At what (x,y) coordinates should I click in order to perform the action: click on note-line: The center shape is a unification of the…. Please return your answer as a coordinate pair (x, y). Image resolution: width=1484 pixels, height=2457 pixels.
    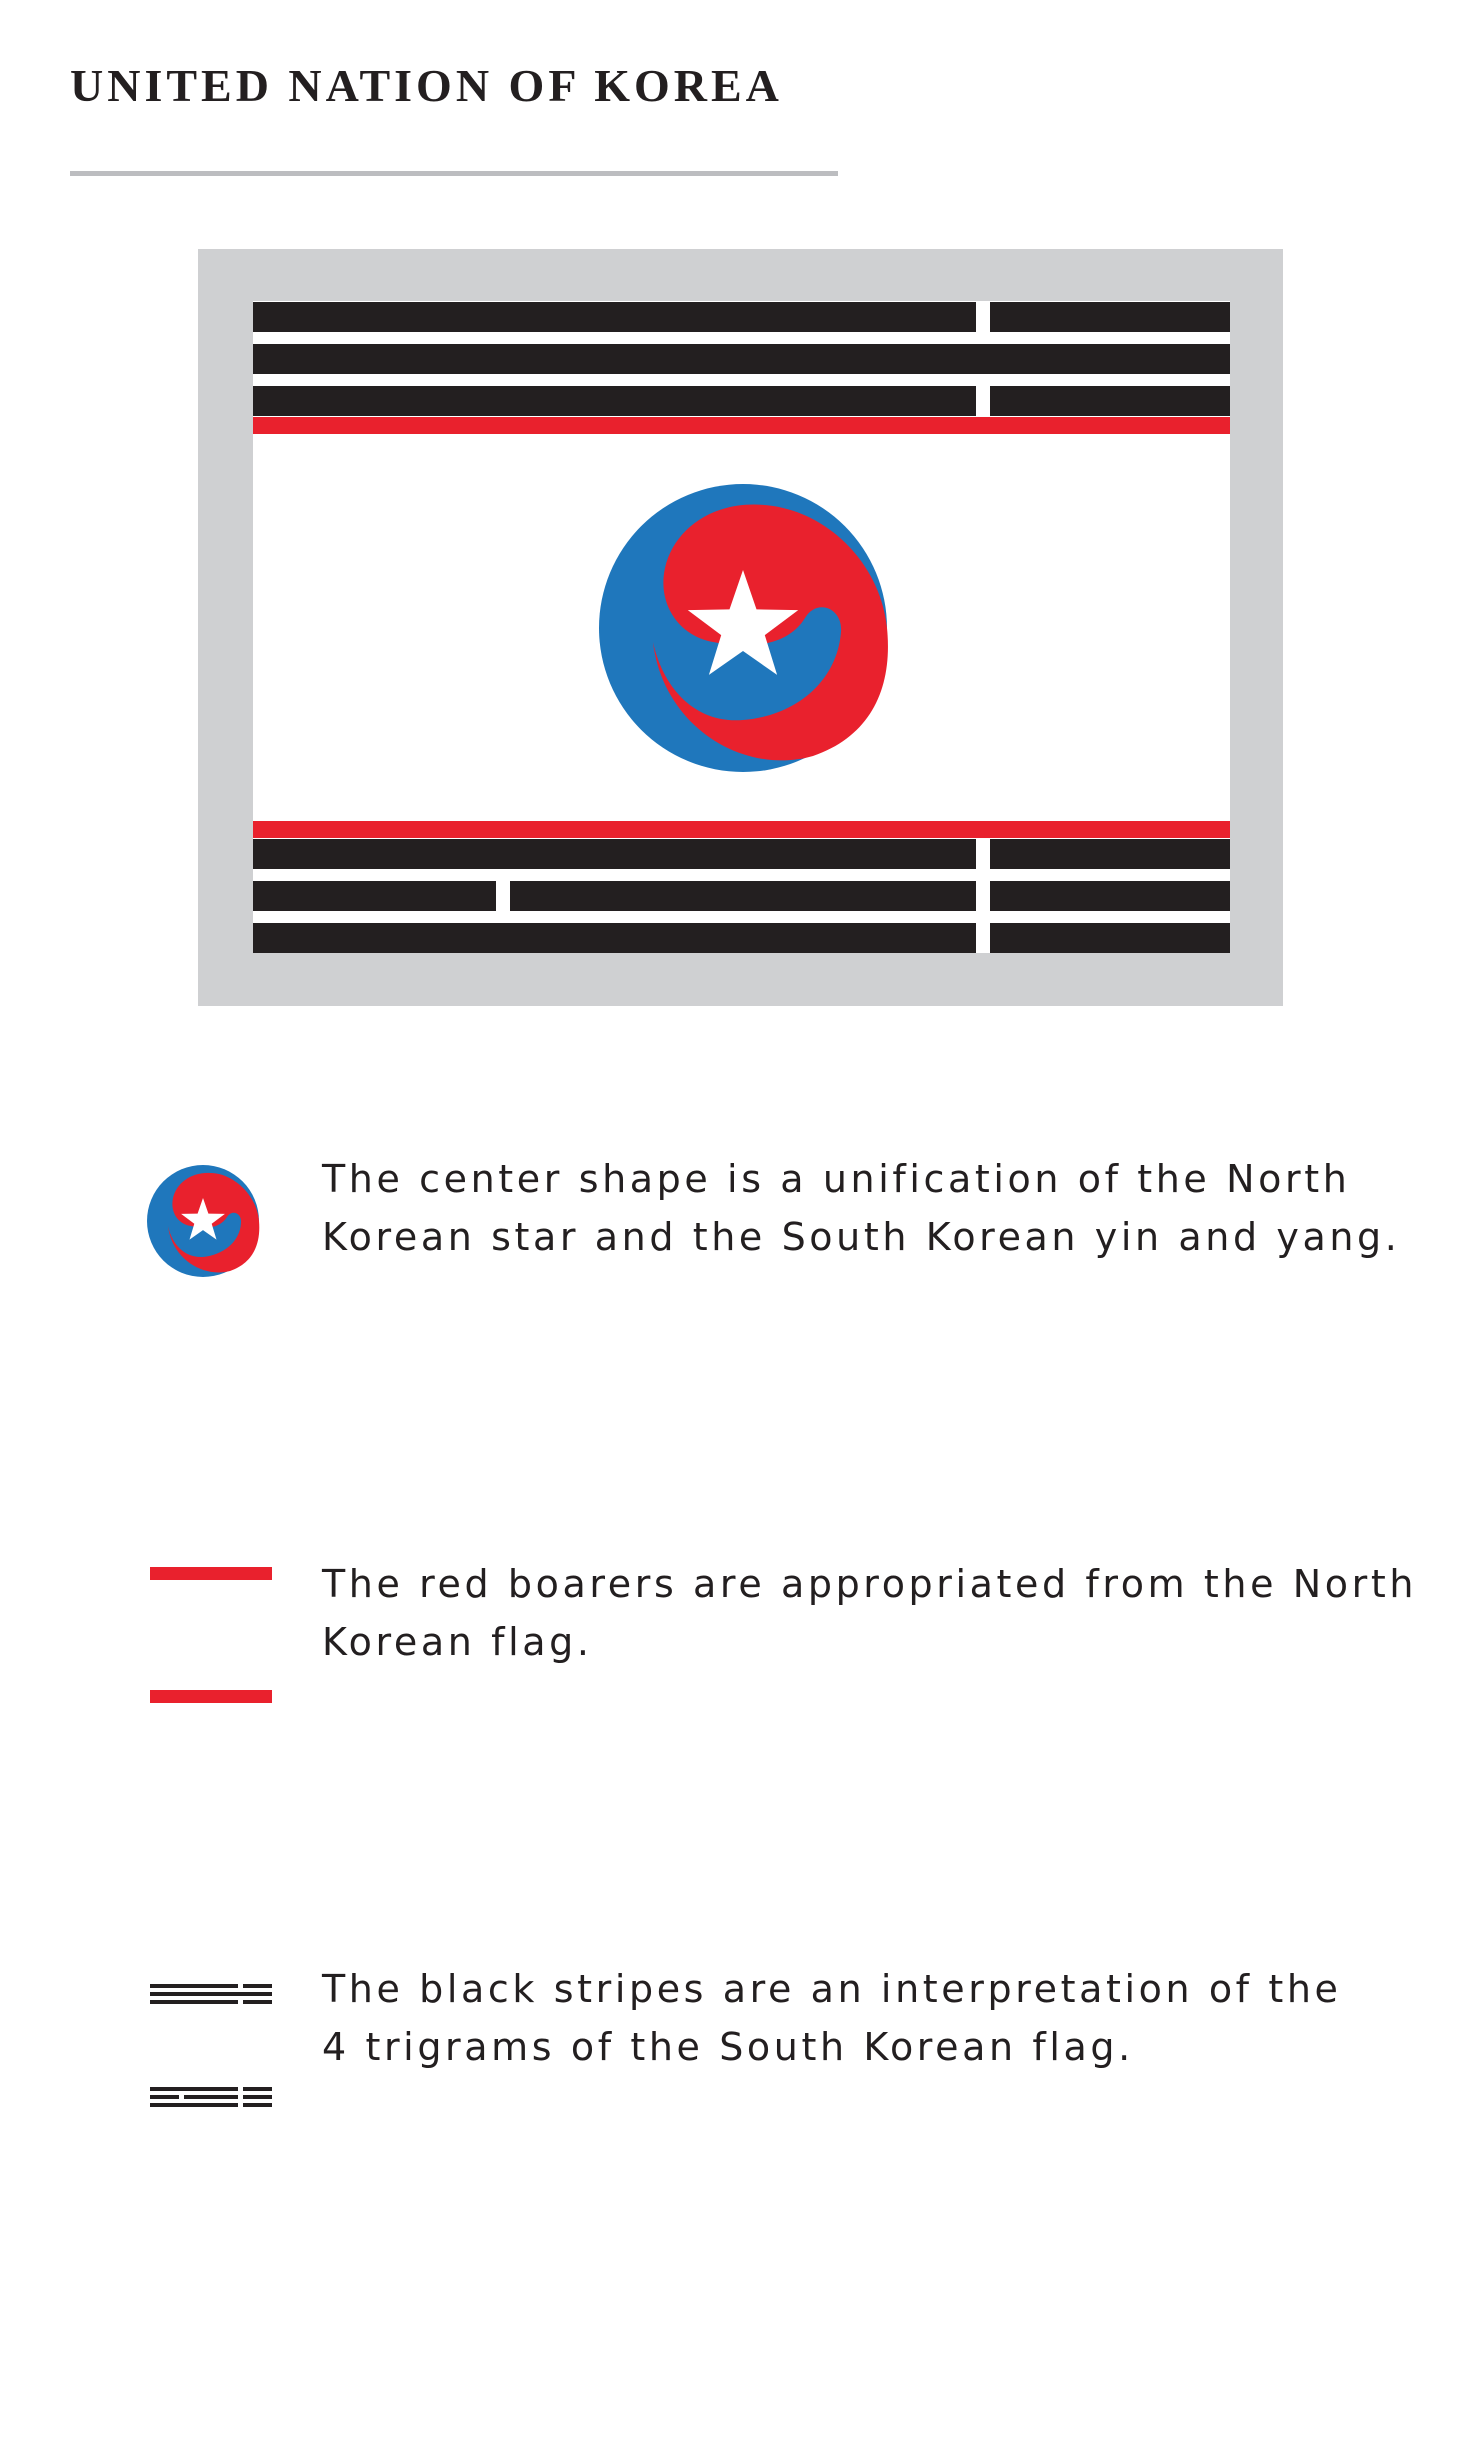
    Looking at the image, I should click on (836, 1179).